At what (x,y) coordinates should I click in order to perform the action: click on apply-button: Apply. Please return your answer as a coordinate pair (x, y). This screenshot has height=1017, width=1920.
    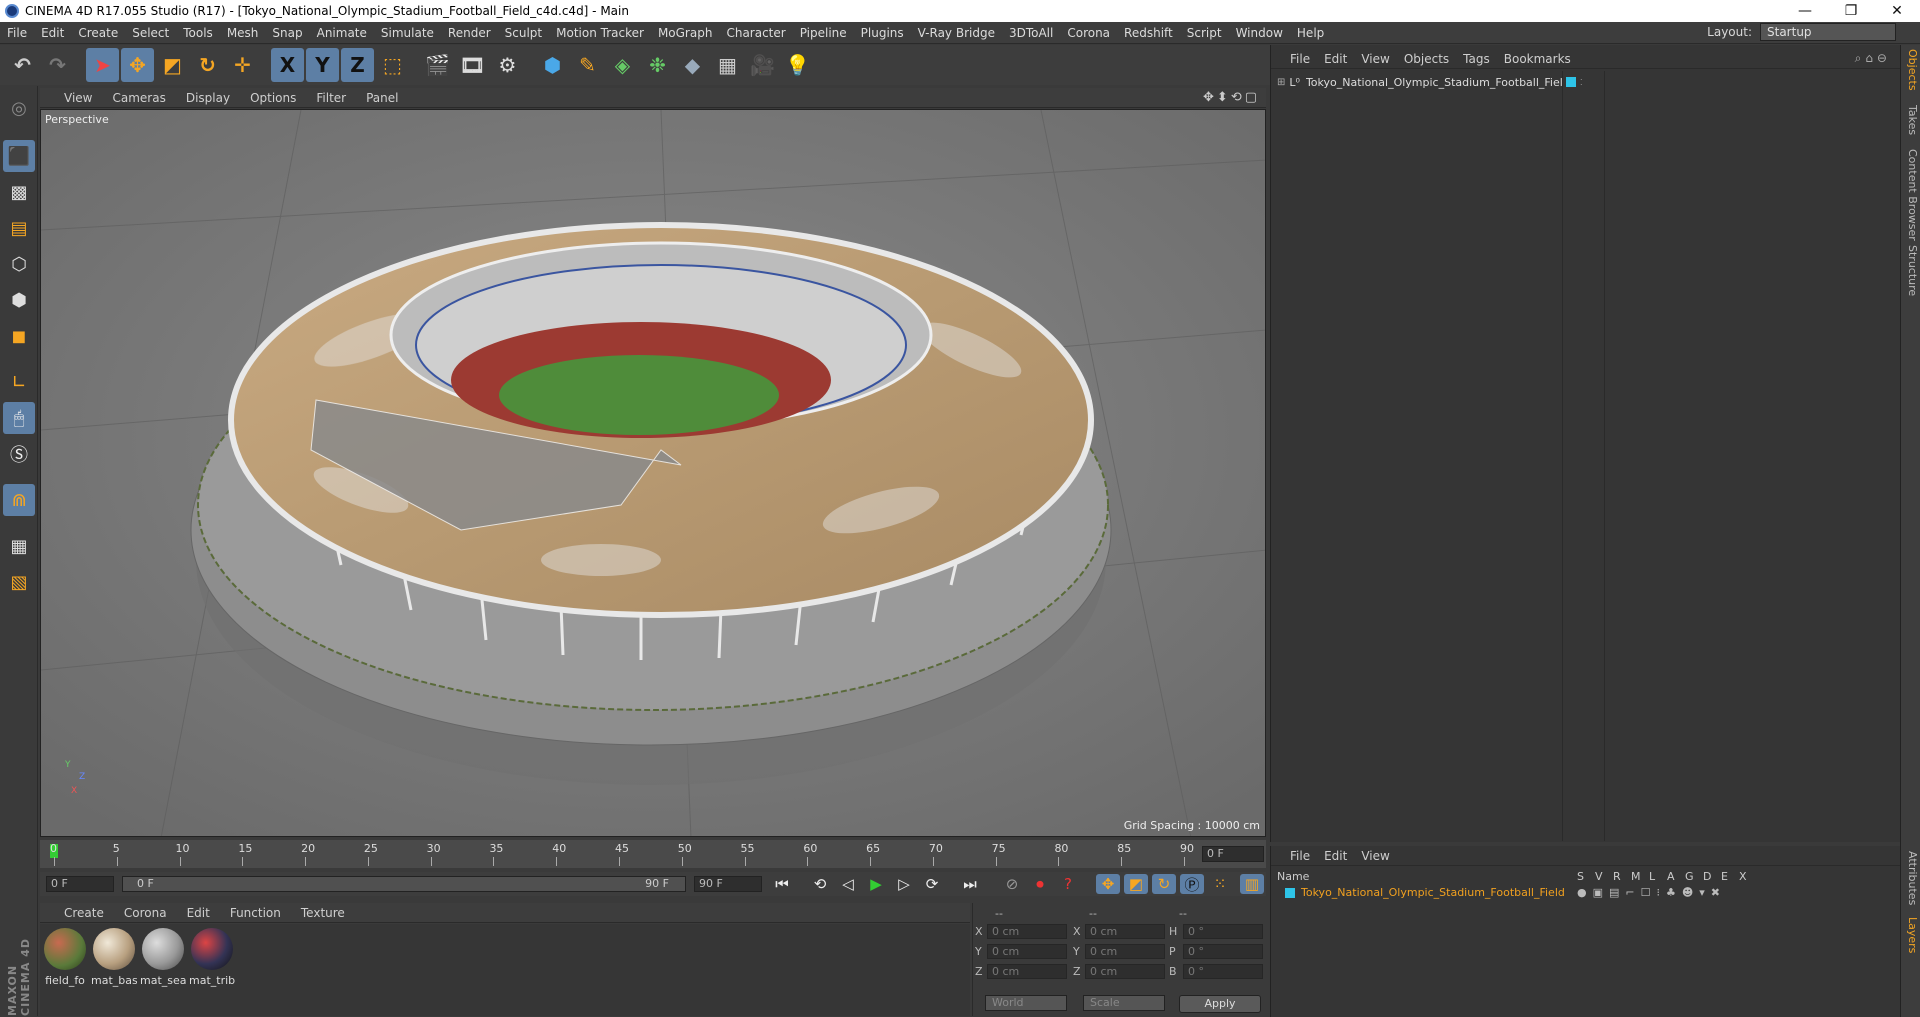
    Looking at the image, I should click on (1220, 1004).